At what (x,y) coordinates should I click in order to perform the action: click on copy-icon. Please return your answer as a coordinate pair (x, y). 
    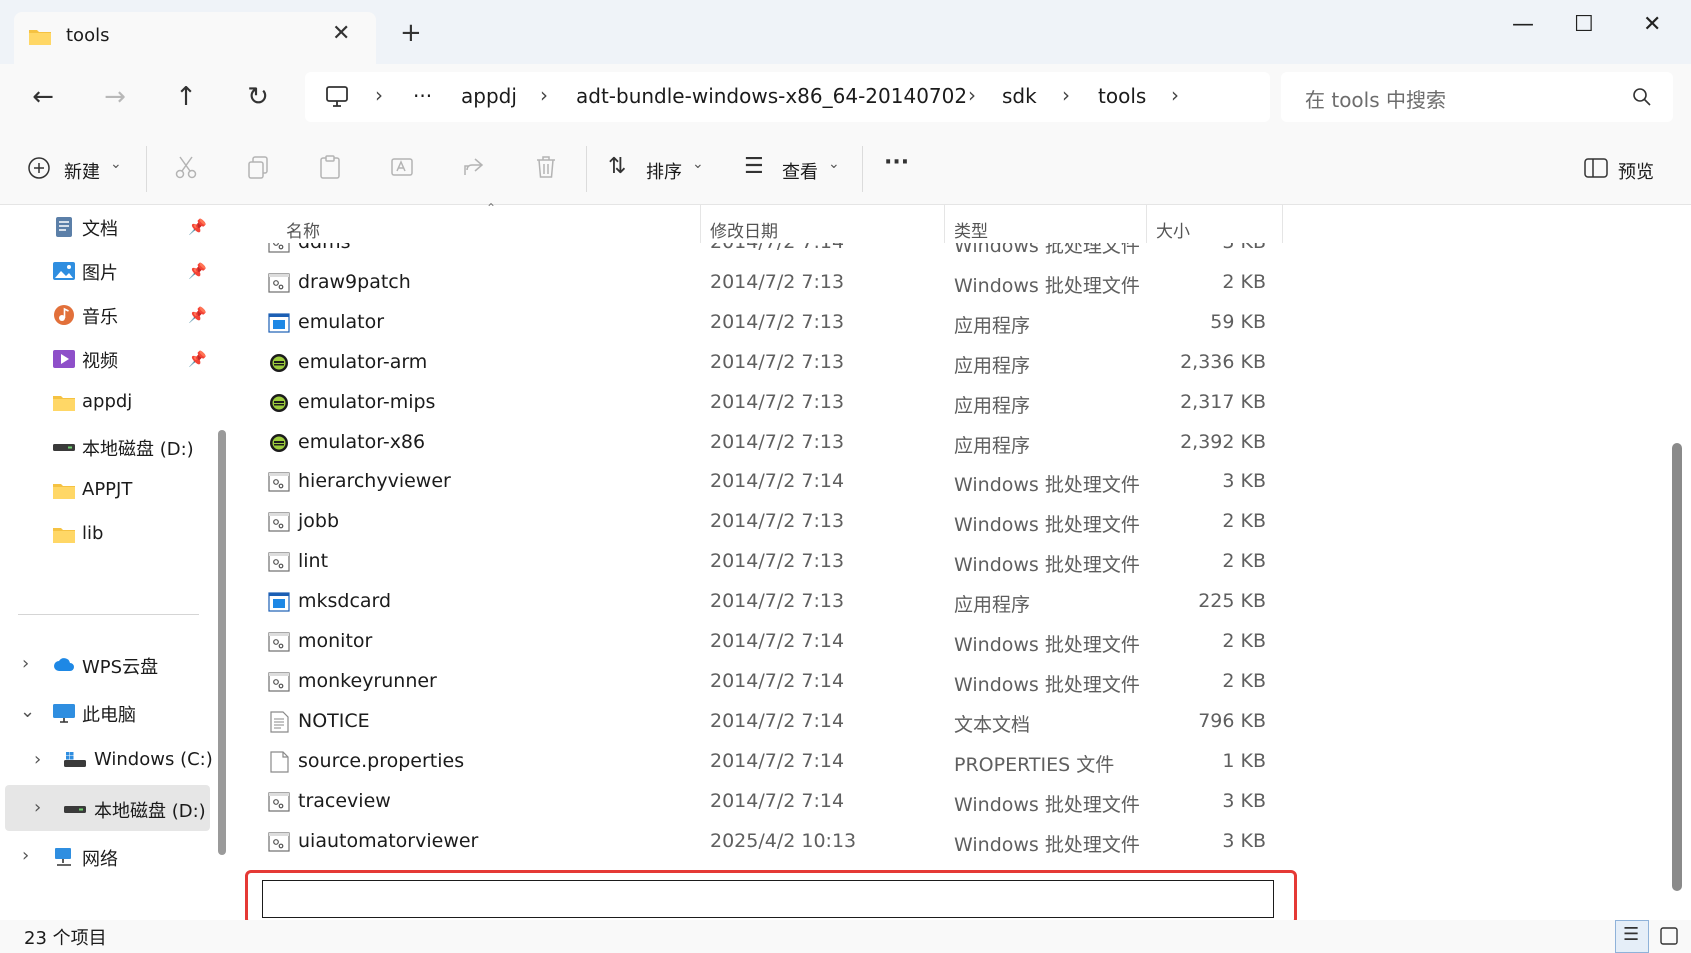
    Looking at the image, I should click on (258, 167).